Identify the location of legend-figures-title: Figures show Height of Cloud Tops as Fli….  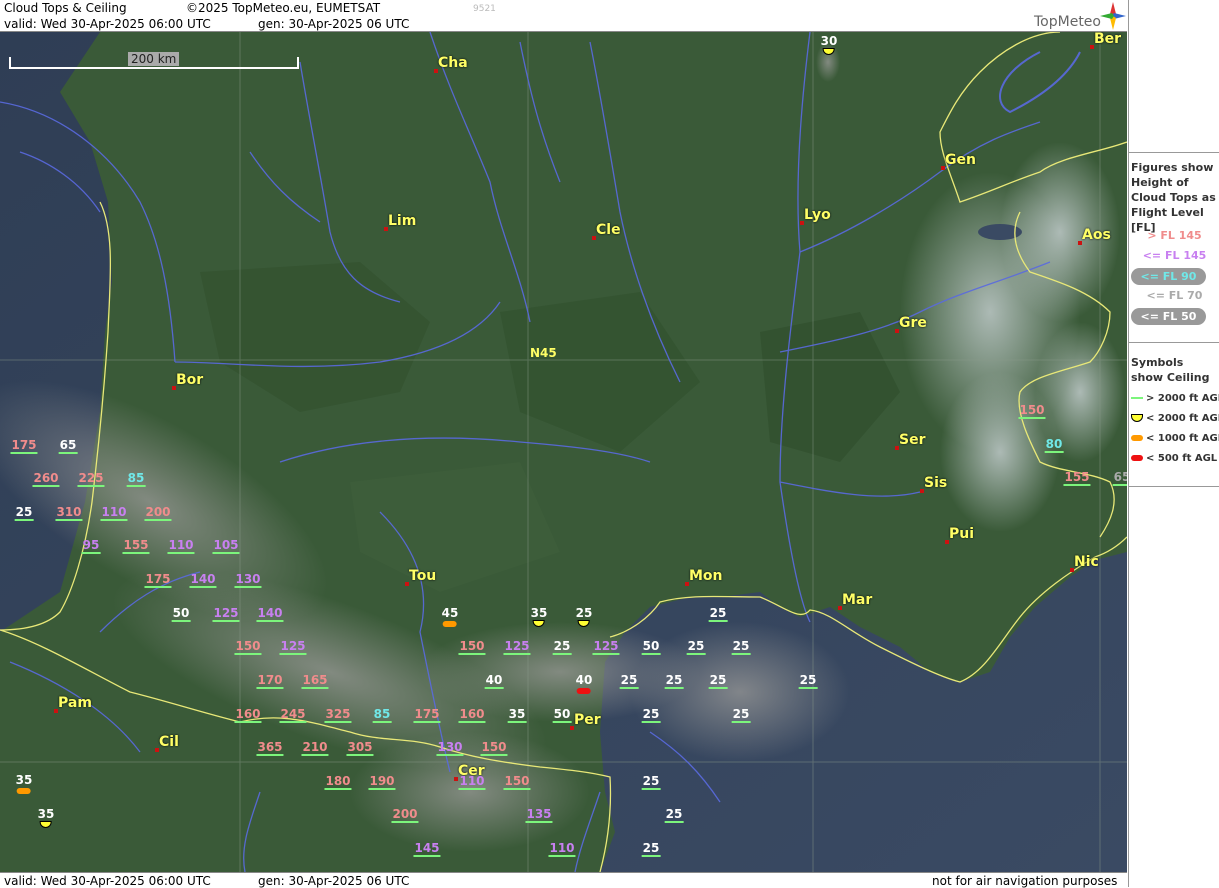
(1173, 197).